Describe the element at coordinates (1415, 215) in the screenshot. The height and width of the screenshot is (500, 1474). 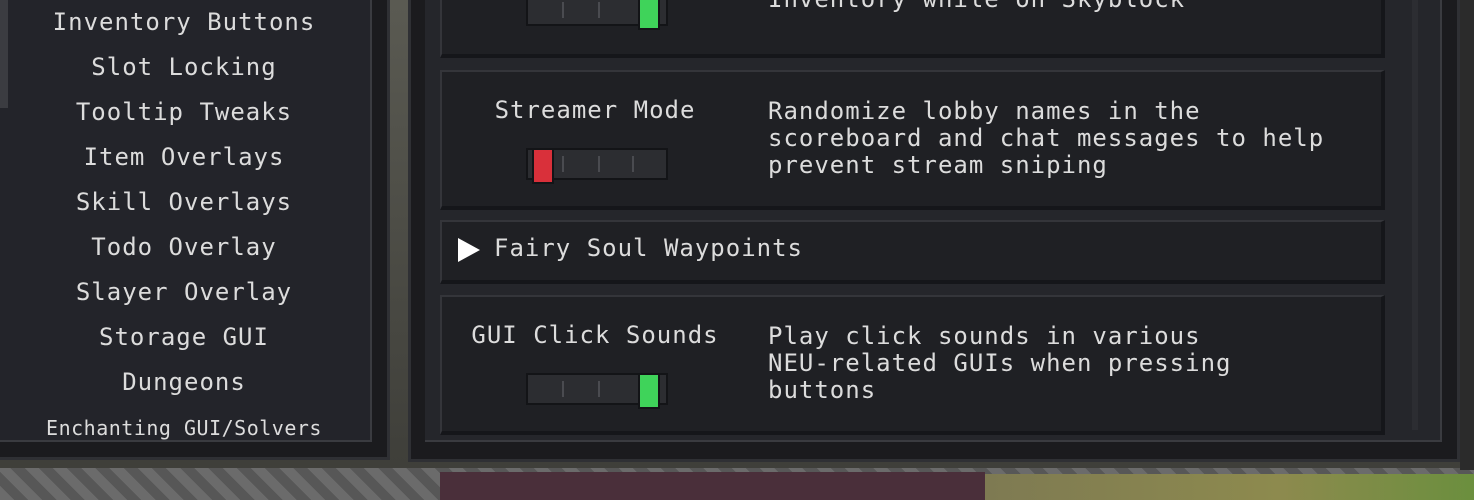
I see `options-scrollbar` at that location.